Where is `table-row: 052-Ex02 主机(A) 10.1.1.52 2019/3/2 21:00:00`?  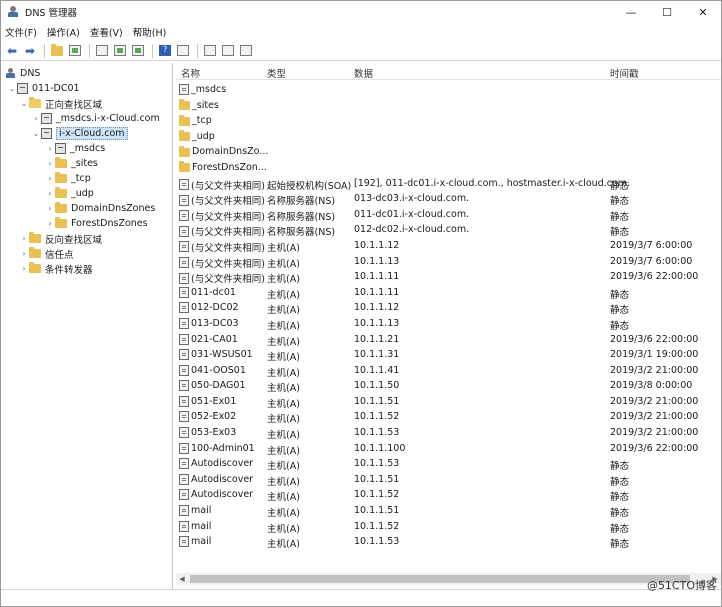 table-row: 052-Ex02 主机(A) 10.1.1.52 2019/3/2 21:00:00 is located at coordinates (448, 418).